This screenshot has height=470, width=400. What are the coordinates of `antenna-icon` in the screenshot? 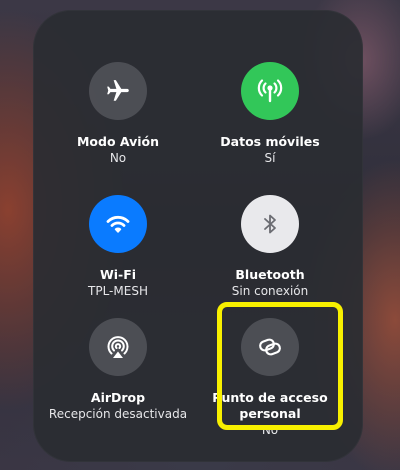 It's located at (270, 91).